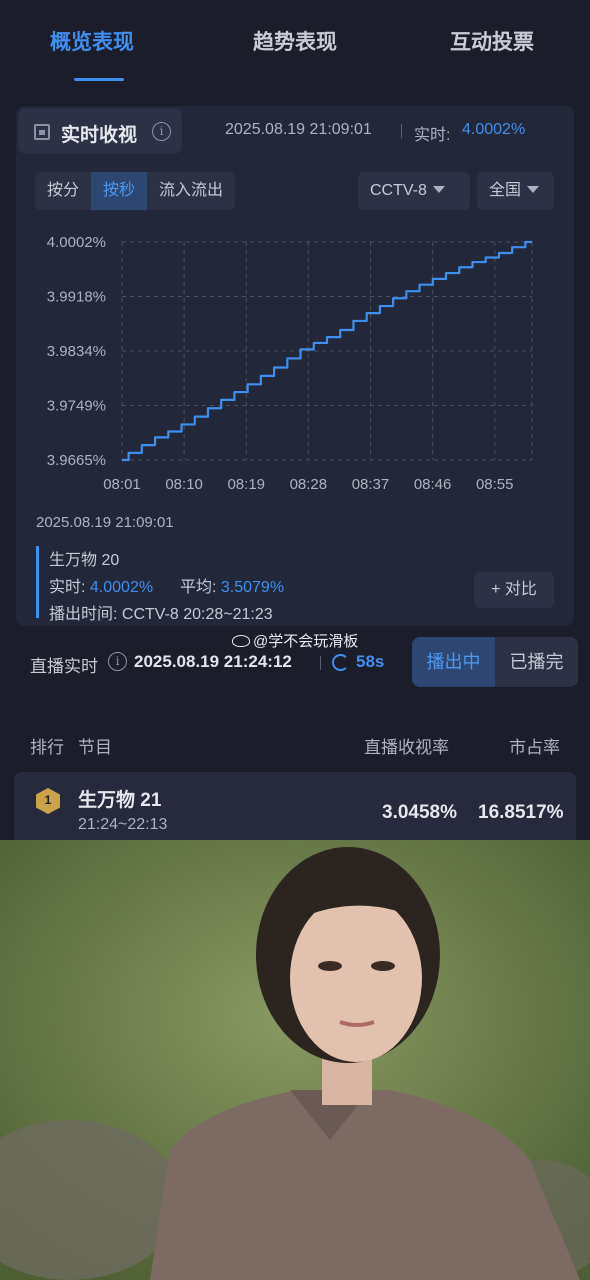 This screenshot has height=1280, width=590. Describe the element at coordinates (371, 484) in the screenshot. I see `x-tick-label: 08:37` at that location.